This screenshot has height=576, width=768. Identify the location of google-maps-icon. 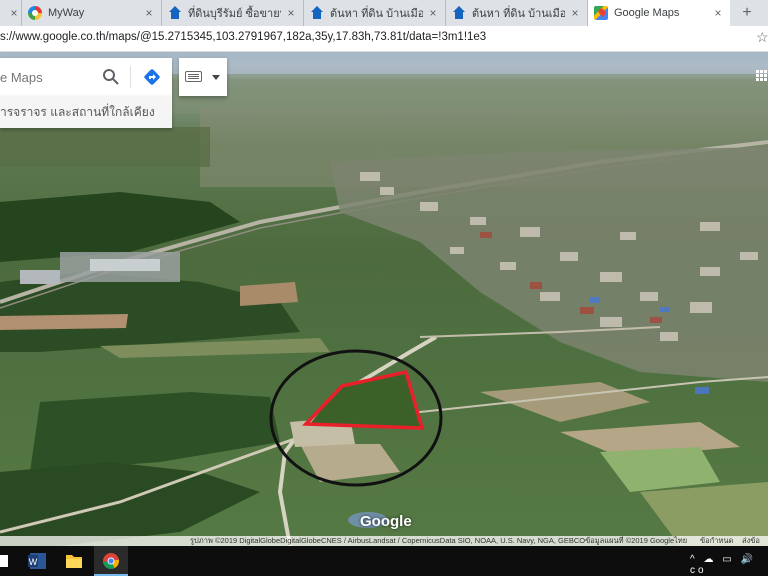
(601, 13).